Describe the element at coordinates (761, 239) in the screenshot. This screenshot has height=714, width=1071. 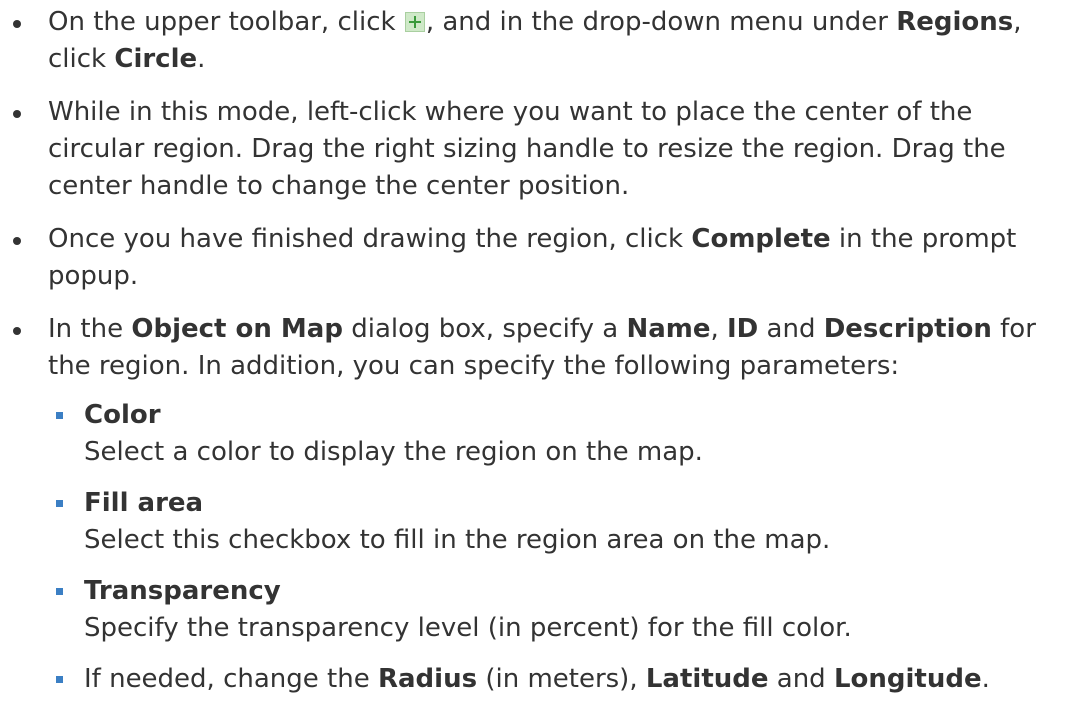
I see `complete-term: Complete` at that location.